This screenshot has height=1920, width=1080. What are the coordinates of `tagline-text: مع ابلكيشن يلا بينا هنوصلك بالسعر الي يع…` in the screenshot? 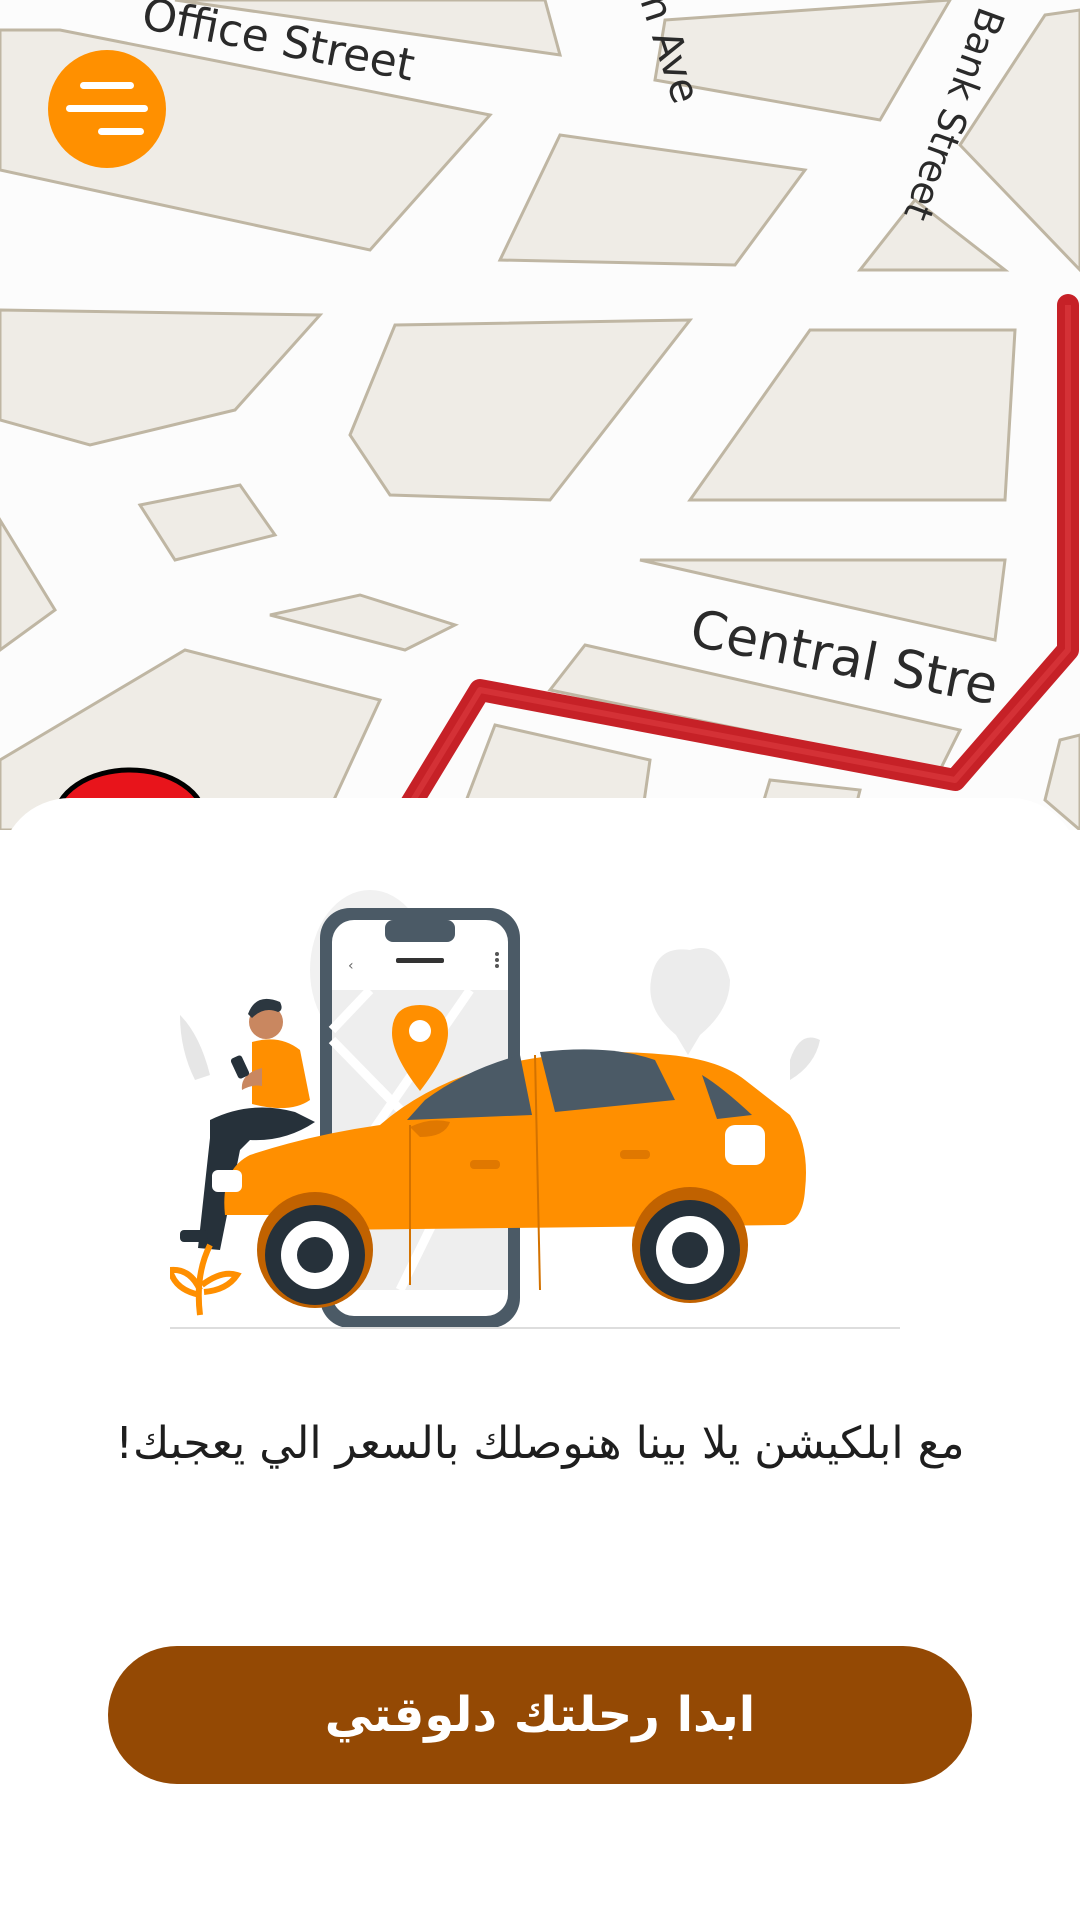 It's located at (540, 1443).